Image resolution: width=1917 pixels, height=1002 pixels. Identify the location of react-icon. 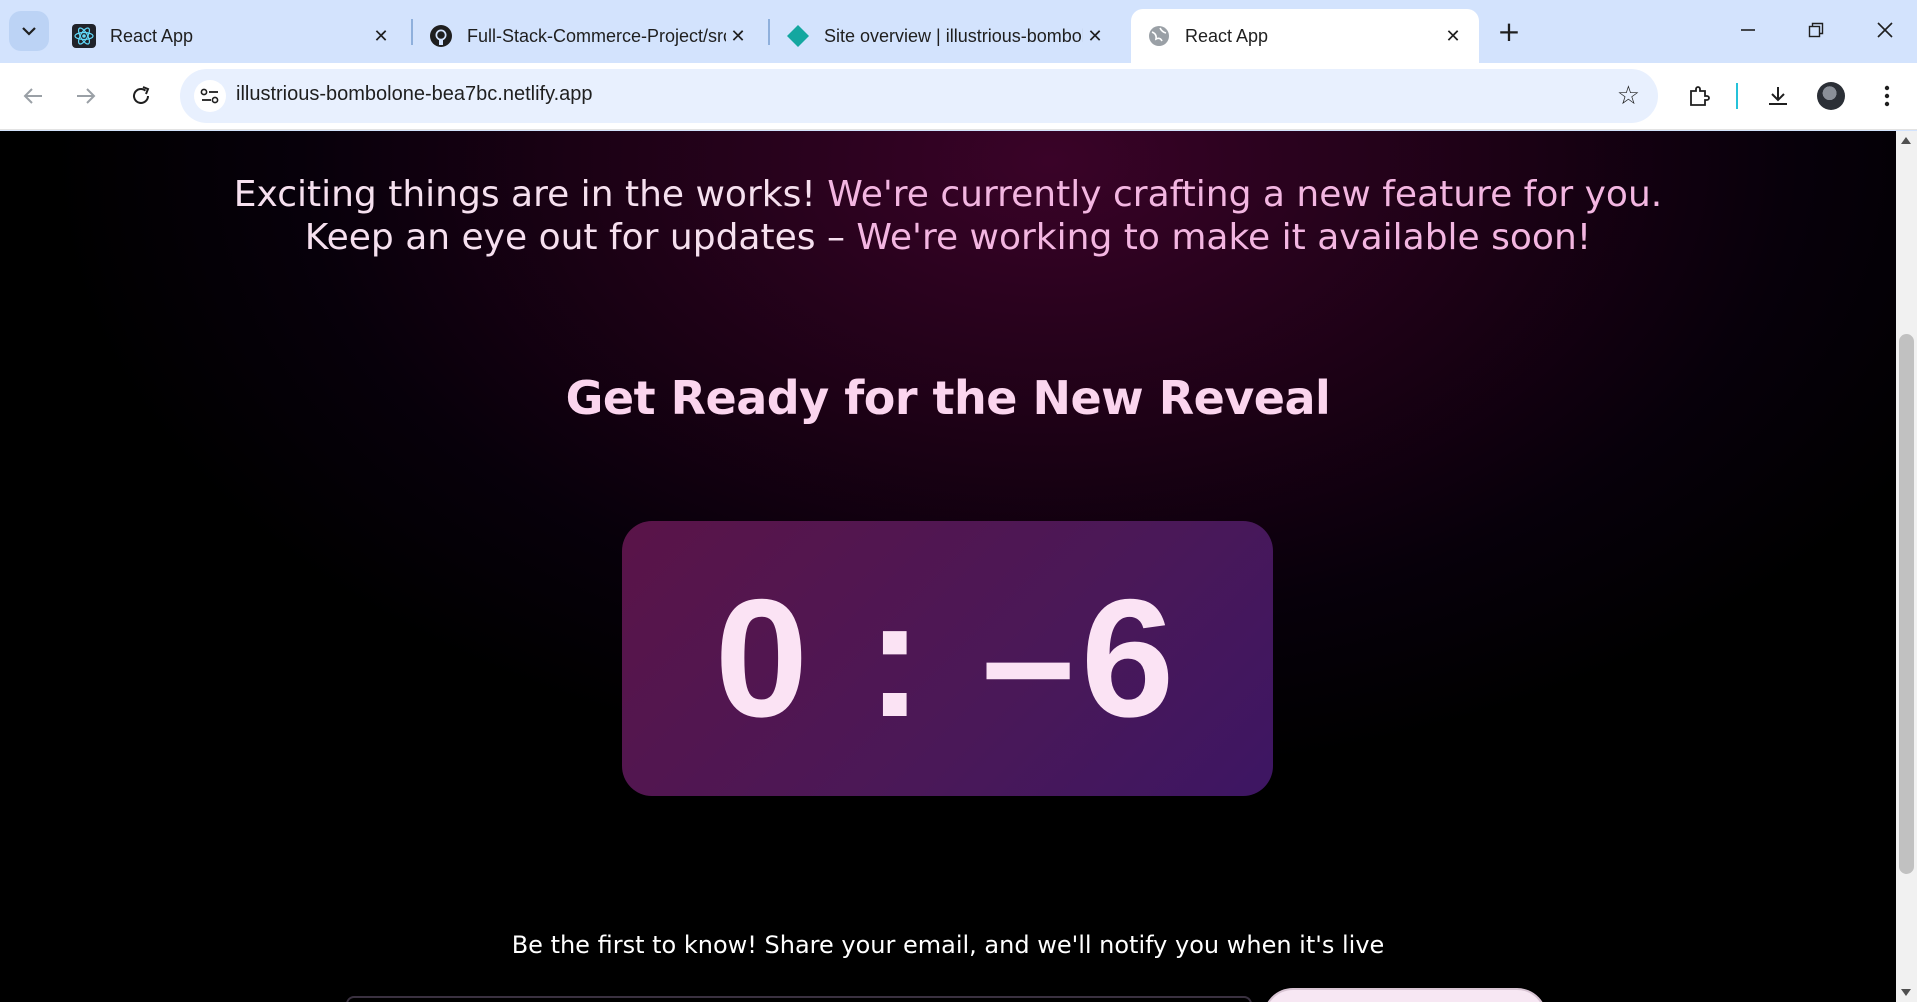
(84, 36).